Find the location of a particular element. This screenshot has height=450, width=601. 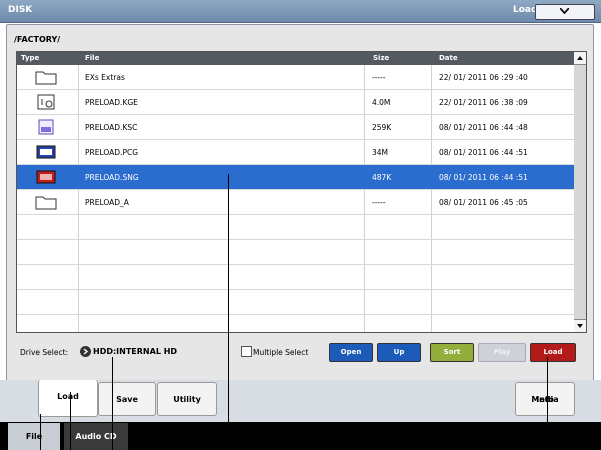

tab-media-info: Media Info is located at coordinates (545, 399).